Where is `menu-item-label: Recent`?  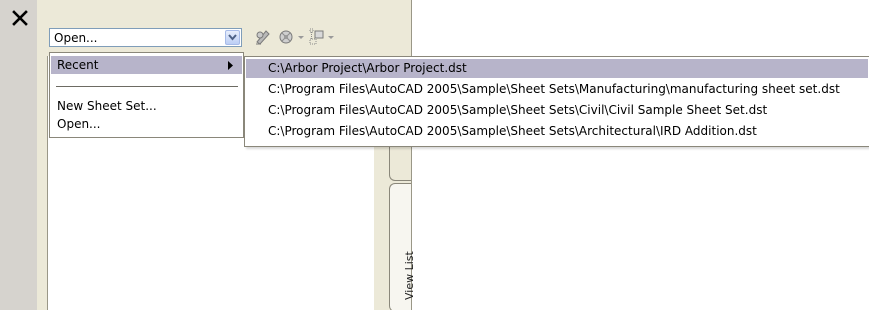 menu-item-label: Recent is located at coordinates (78, 65).